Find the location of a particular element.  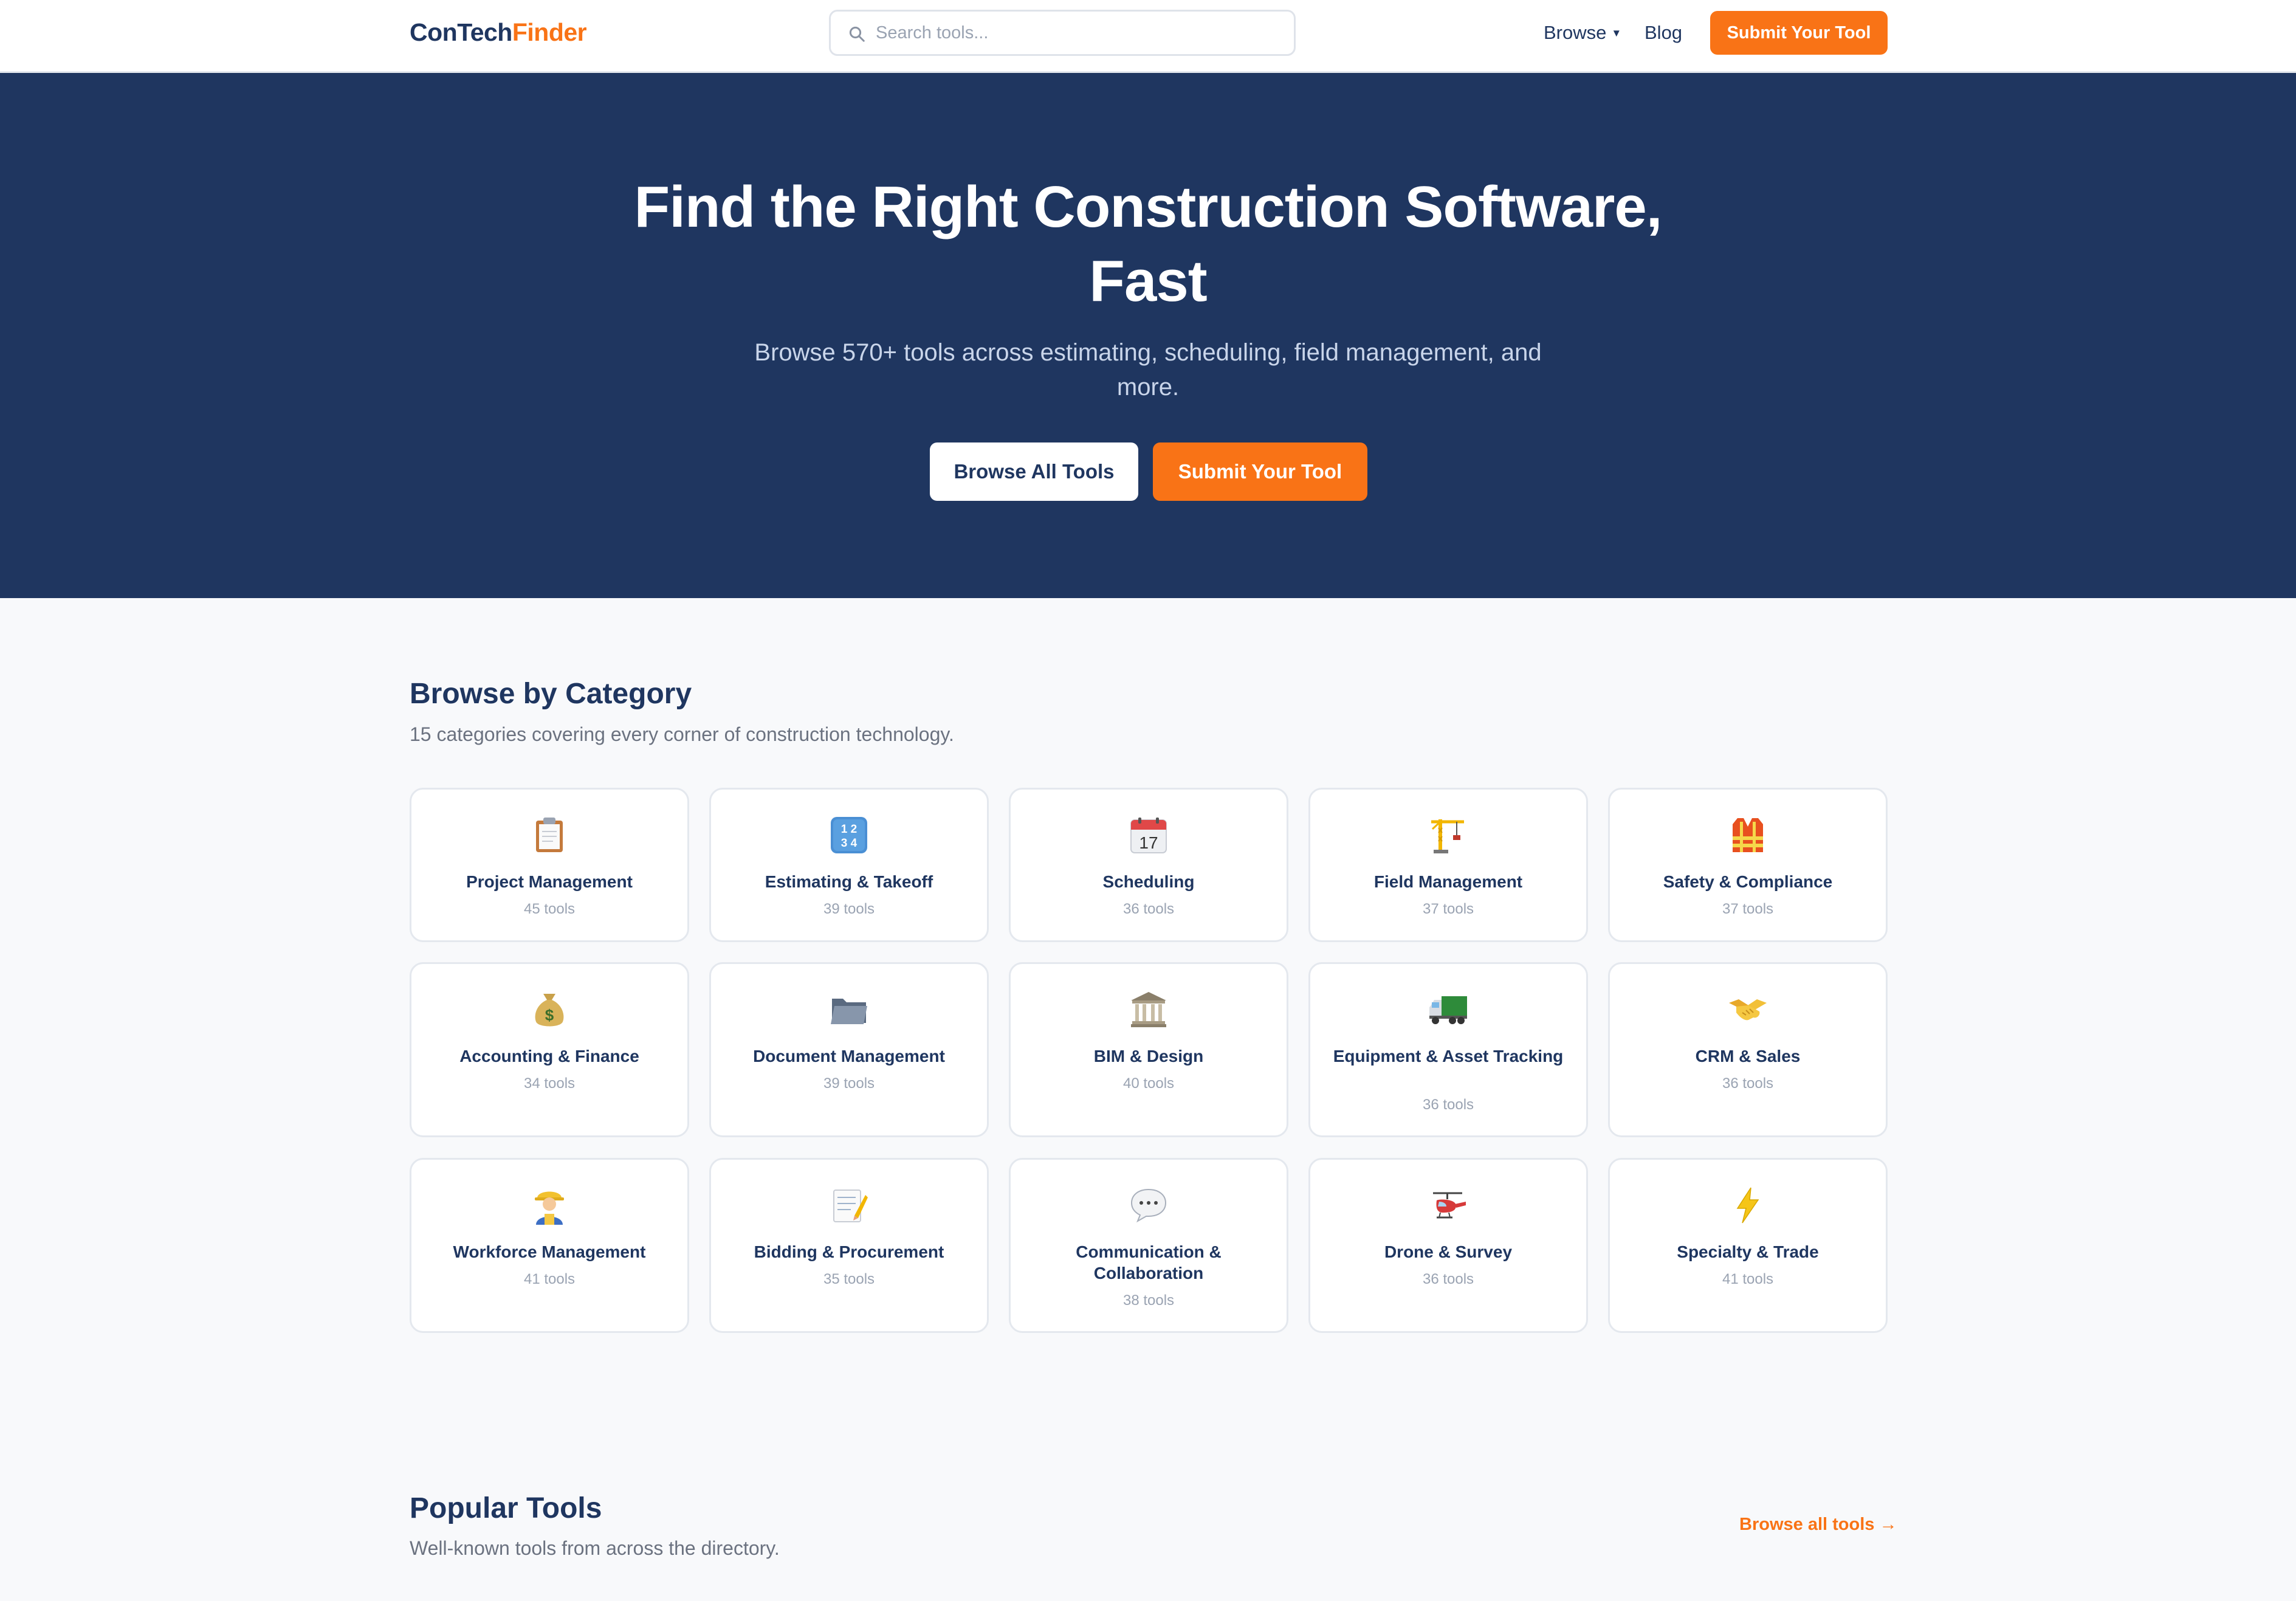

category-name: Specialty & Trade is located at coordinates (1748, 1252).